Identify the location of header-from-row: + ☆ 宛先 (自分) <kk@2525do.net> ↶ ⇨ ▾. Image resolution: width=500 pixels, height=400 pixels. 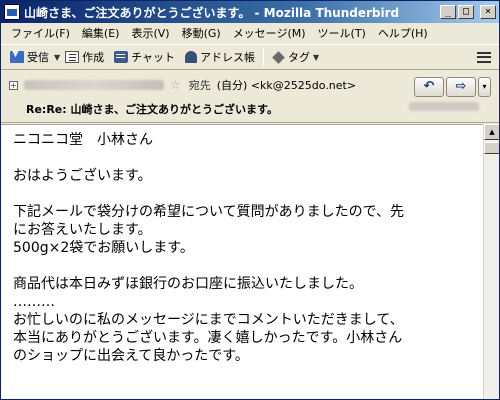
(250, 86).